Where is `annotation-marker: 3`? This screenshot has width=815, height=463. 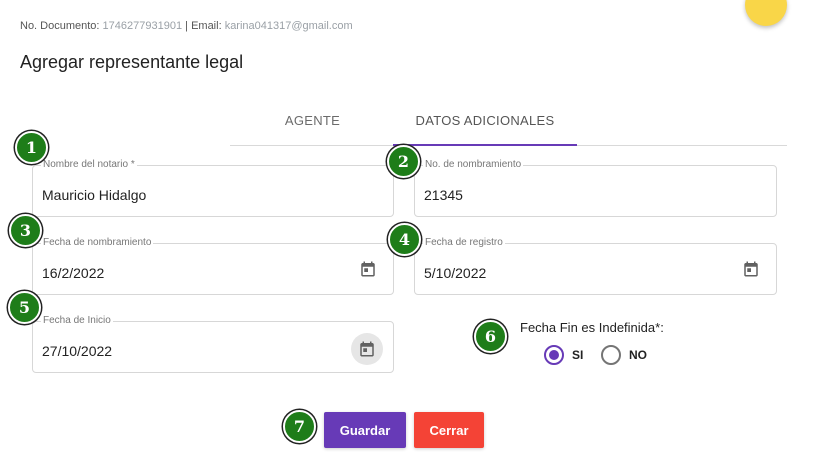
annotation-marker: 3 is located at coordinates (25, 230).